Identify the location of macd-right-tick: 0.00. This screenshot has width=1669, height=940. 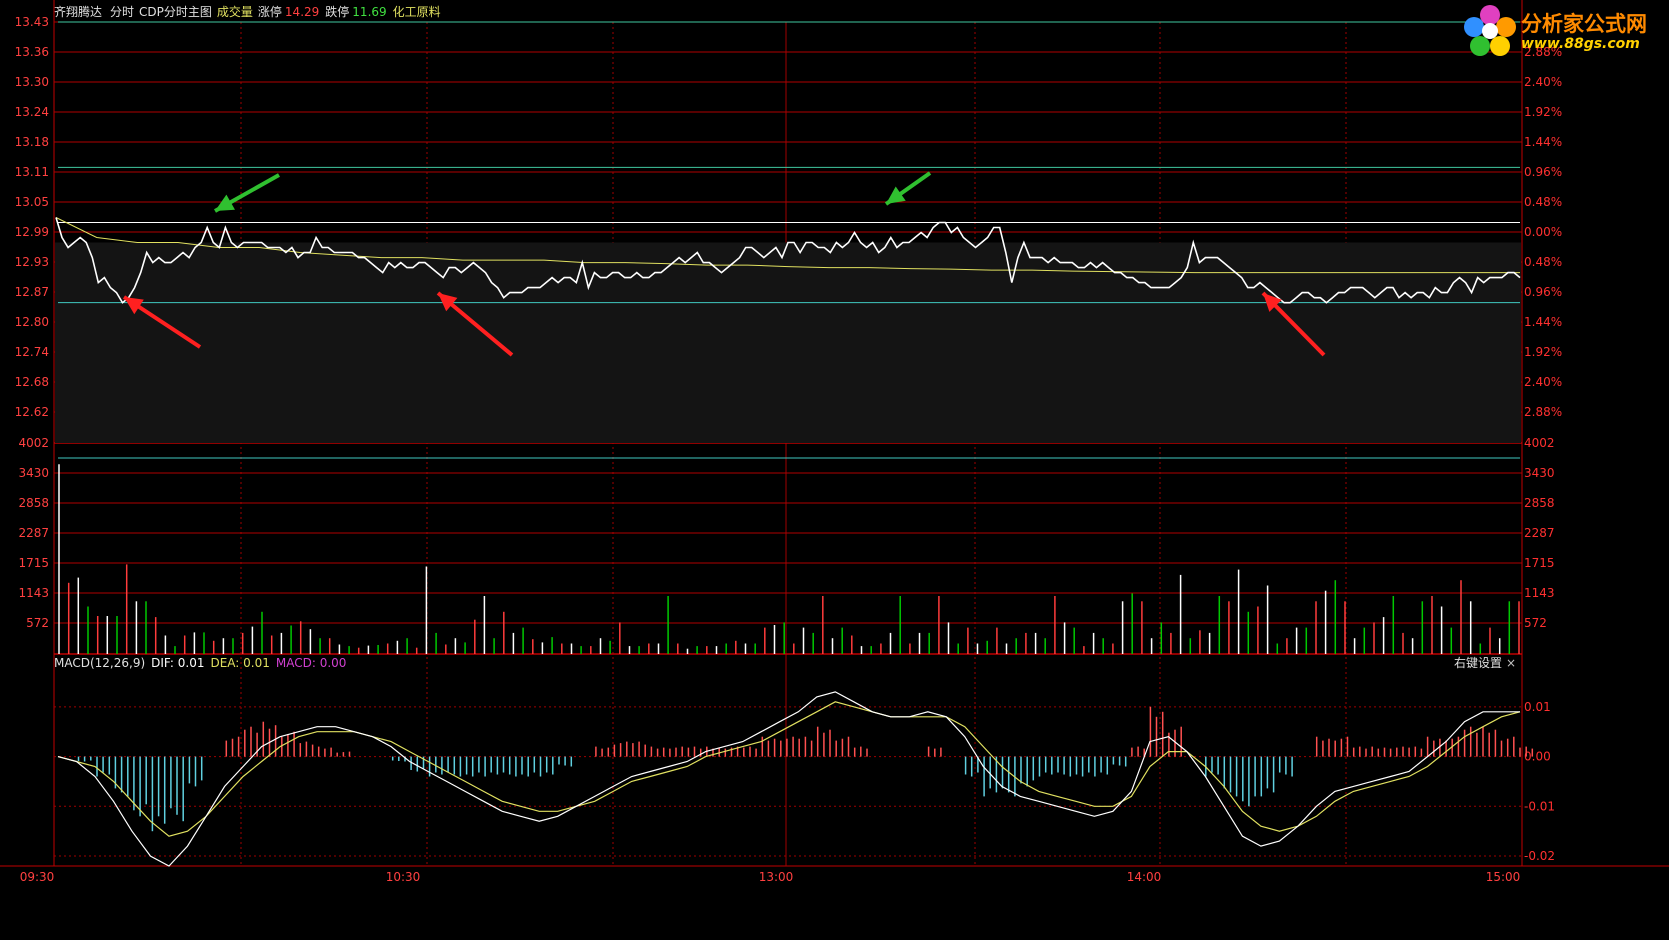
(1537, 757).